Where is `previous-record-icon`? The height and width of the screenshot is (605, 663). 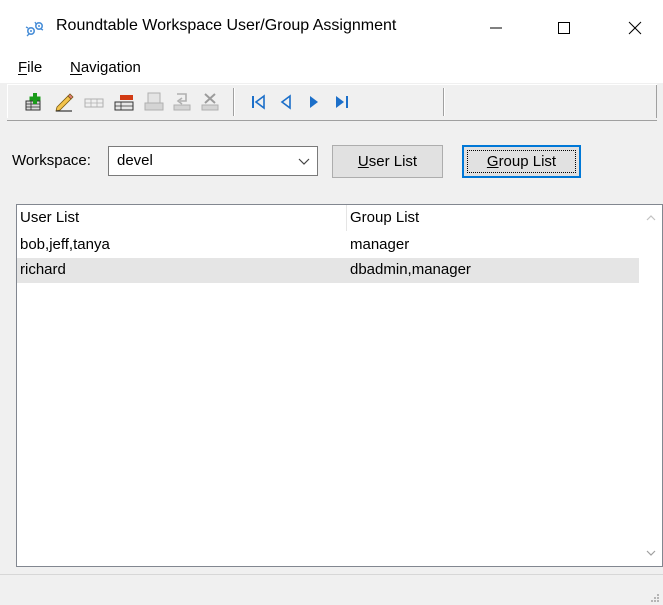 previous-record-icon is located at coordinates (286, 102).